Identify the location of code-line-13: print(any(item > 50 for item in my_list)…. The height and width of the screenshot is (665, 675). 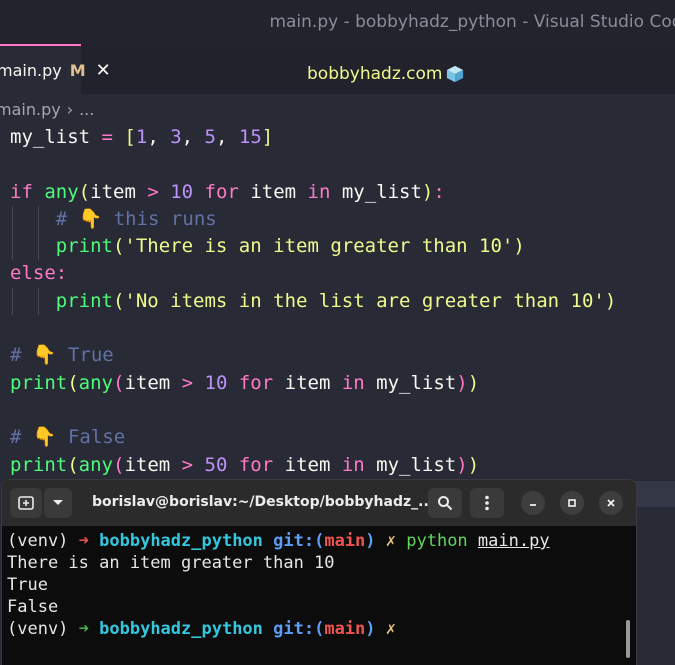
(245, 464).